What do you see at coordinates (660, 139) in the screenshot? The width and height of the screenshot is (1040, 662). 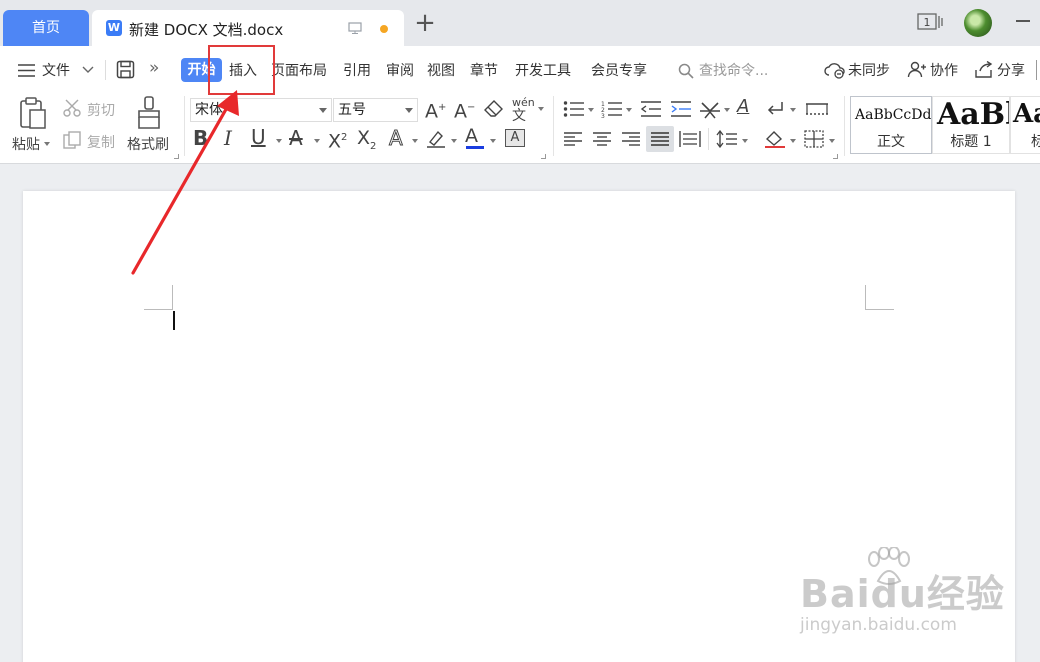 I see `justify-button` at bounding box center [660, 139].